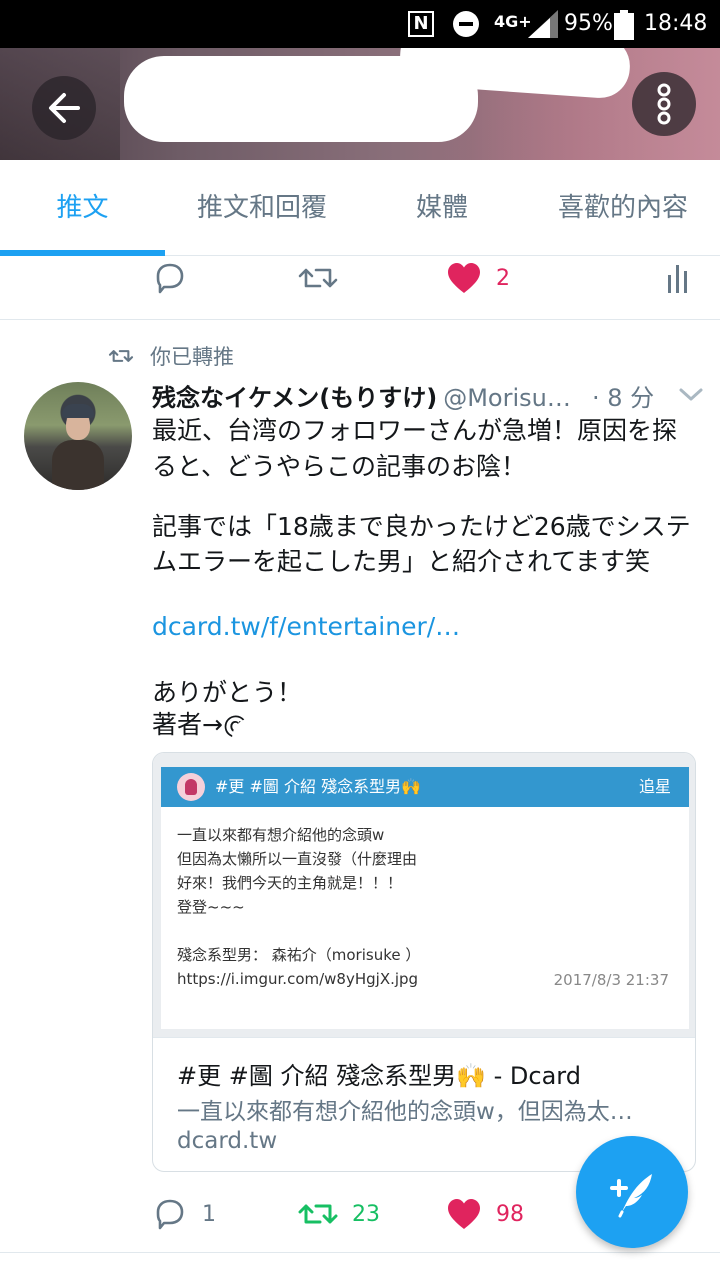  What do you see at coordinates (379, 1076) in the screenshot?
I see `card-title: #更 #圖 介紹 殘念系型男🙌 - Dcard` at bounding box center [379, 1076].